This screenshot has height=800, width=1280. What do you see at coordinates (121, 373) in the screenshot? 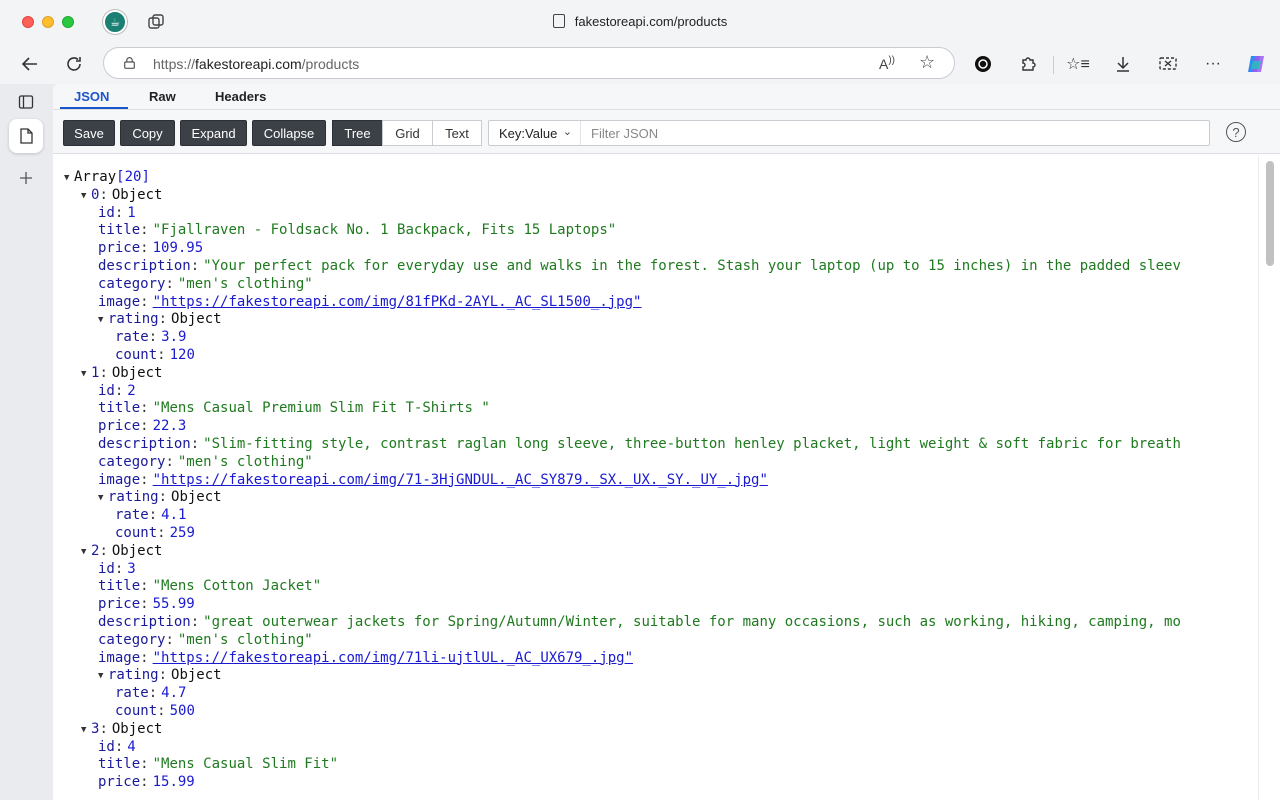
I see `array-item: ▼ 1: Object` at bounding box center [121, 373].